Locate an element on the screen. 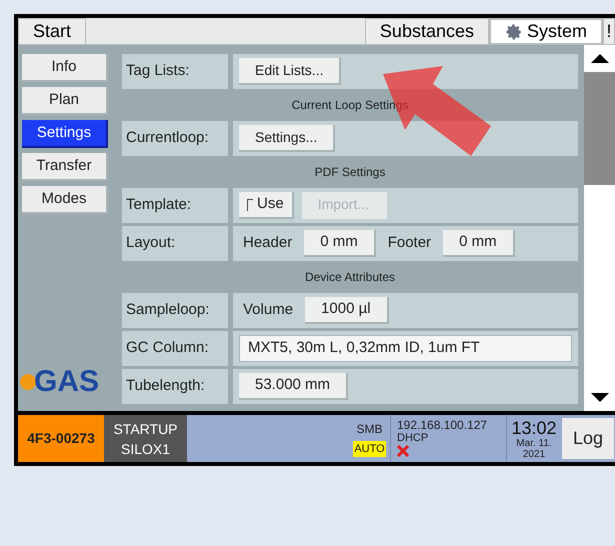 Image resolution: width=615 pixels, height=546 pixels. field-label: Header is located at coordinates (268, 243).